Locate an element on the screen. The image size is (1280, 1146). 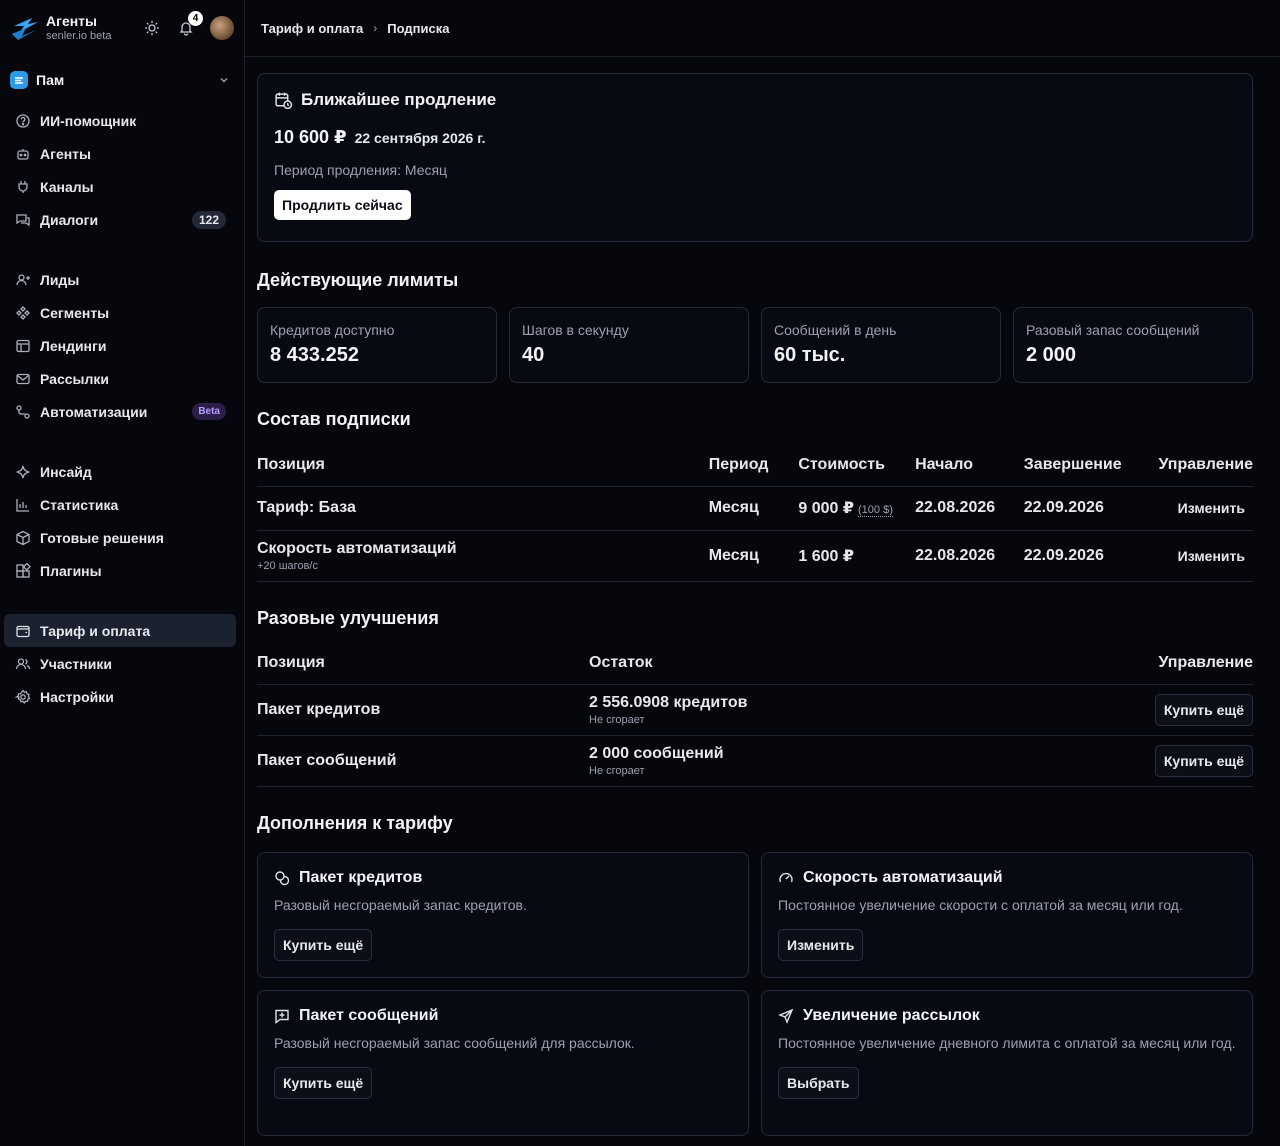
addons-title: Дополнения к тарифу is located at coordinates (355, 823).